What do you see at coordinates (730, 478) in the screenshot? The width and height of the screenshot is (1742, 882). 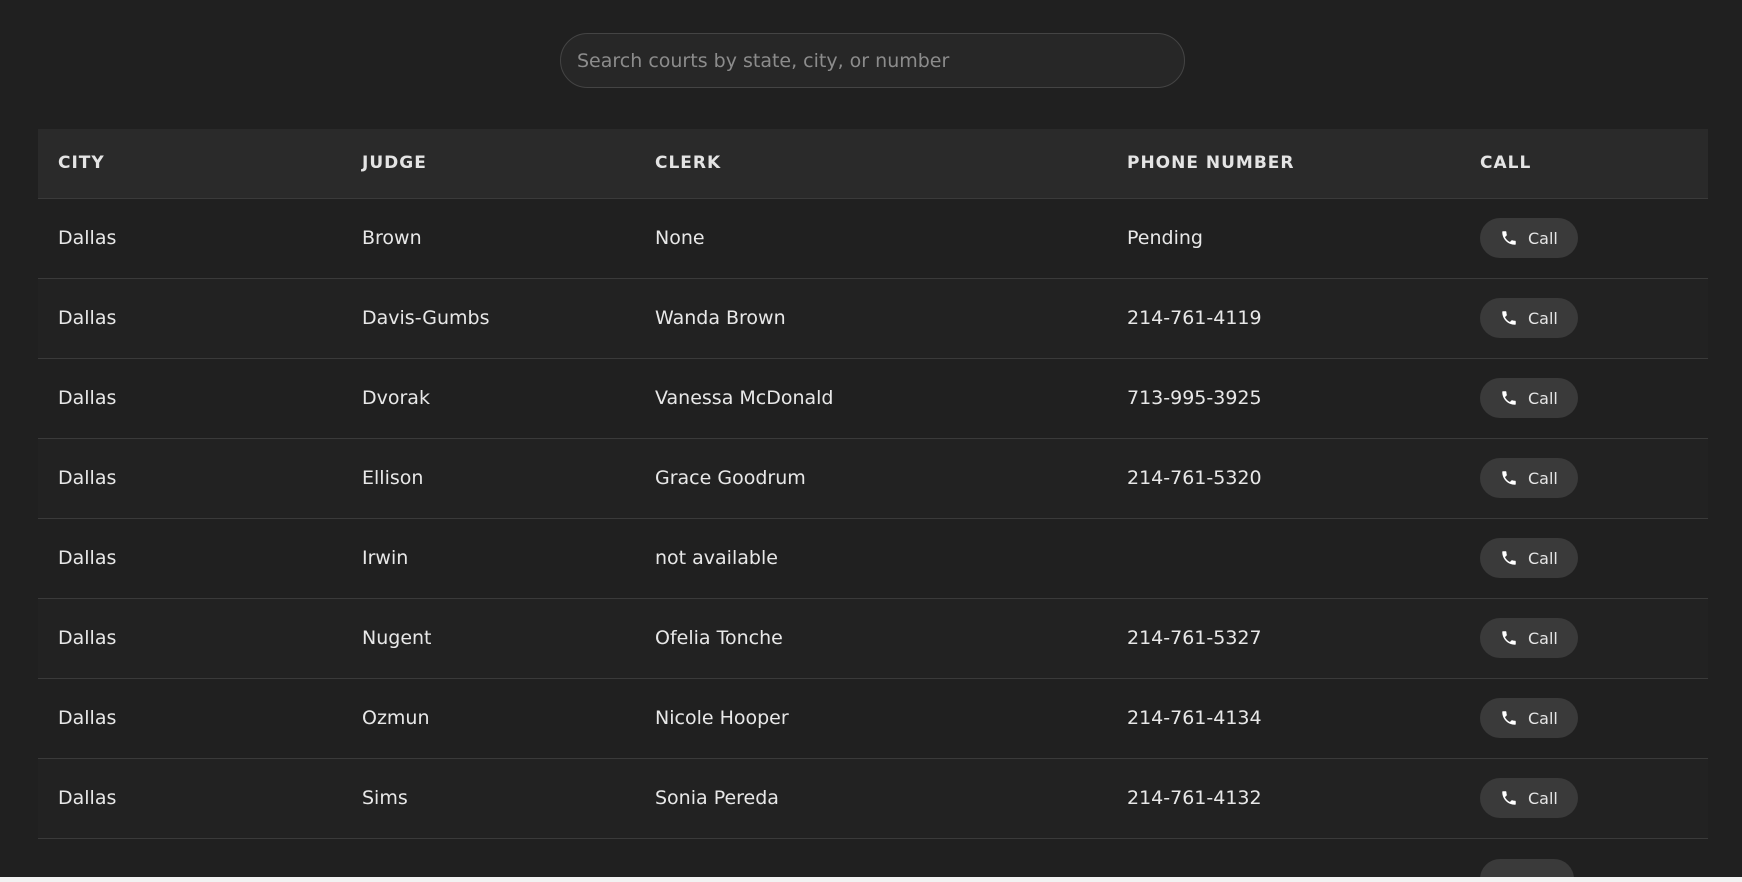 I see `clerk-cell: Grace Goodrum` at bounding box center [730, 478].